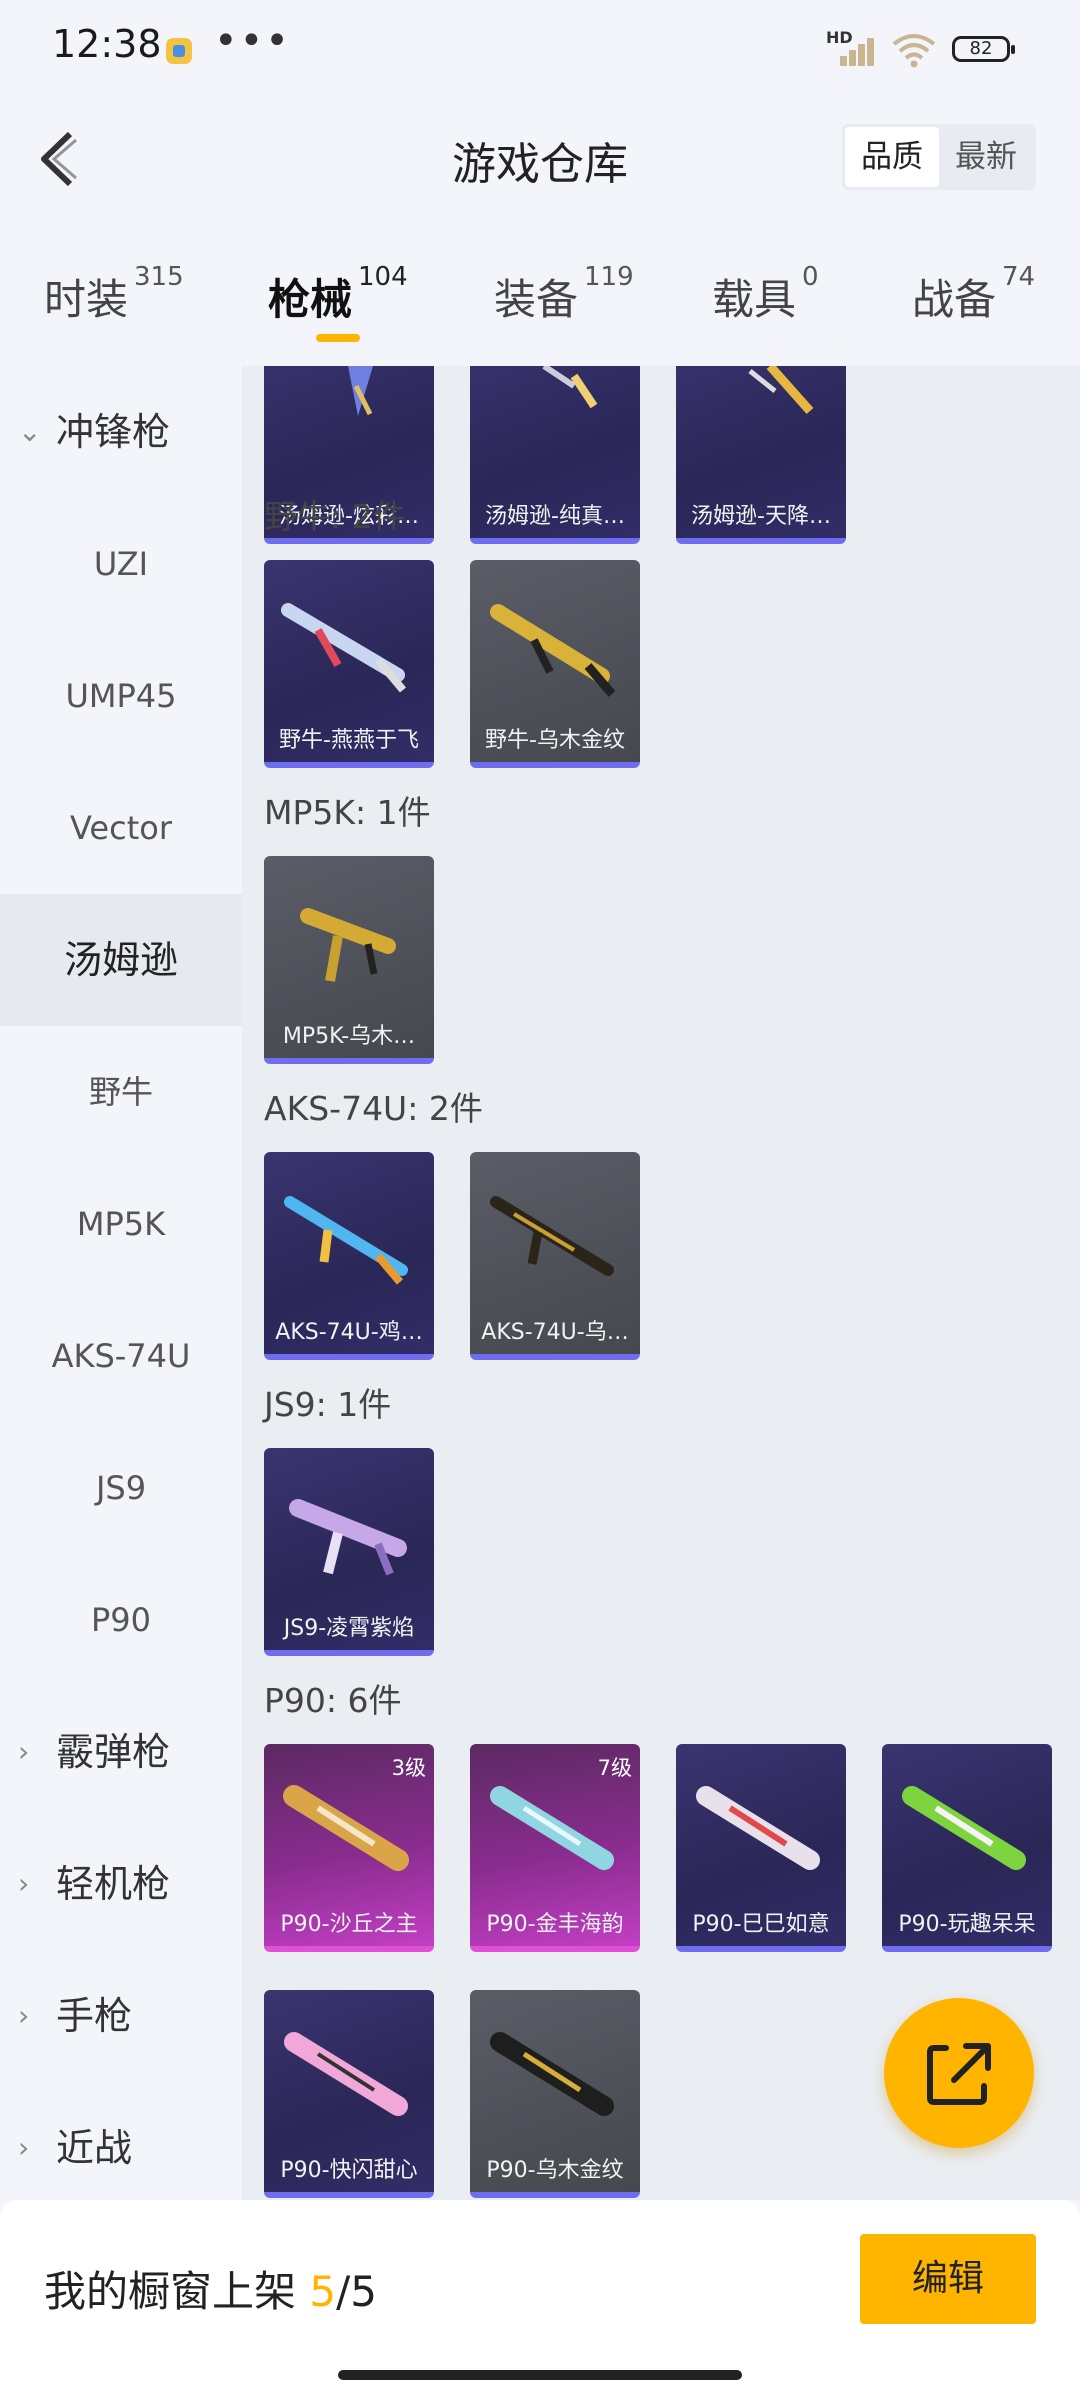  I want to click on tab-label: 装备, so click(536, 299).